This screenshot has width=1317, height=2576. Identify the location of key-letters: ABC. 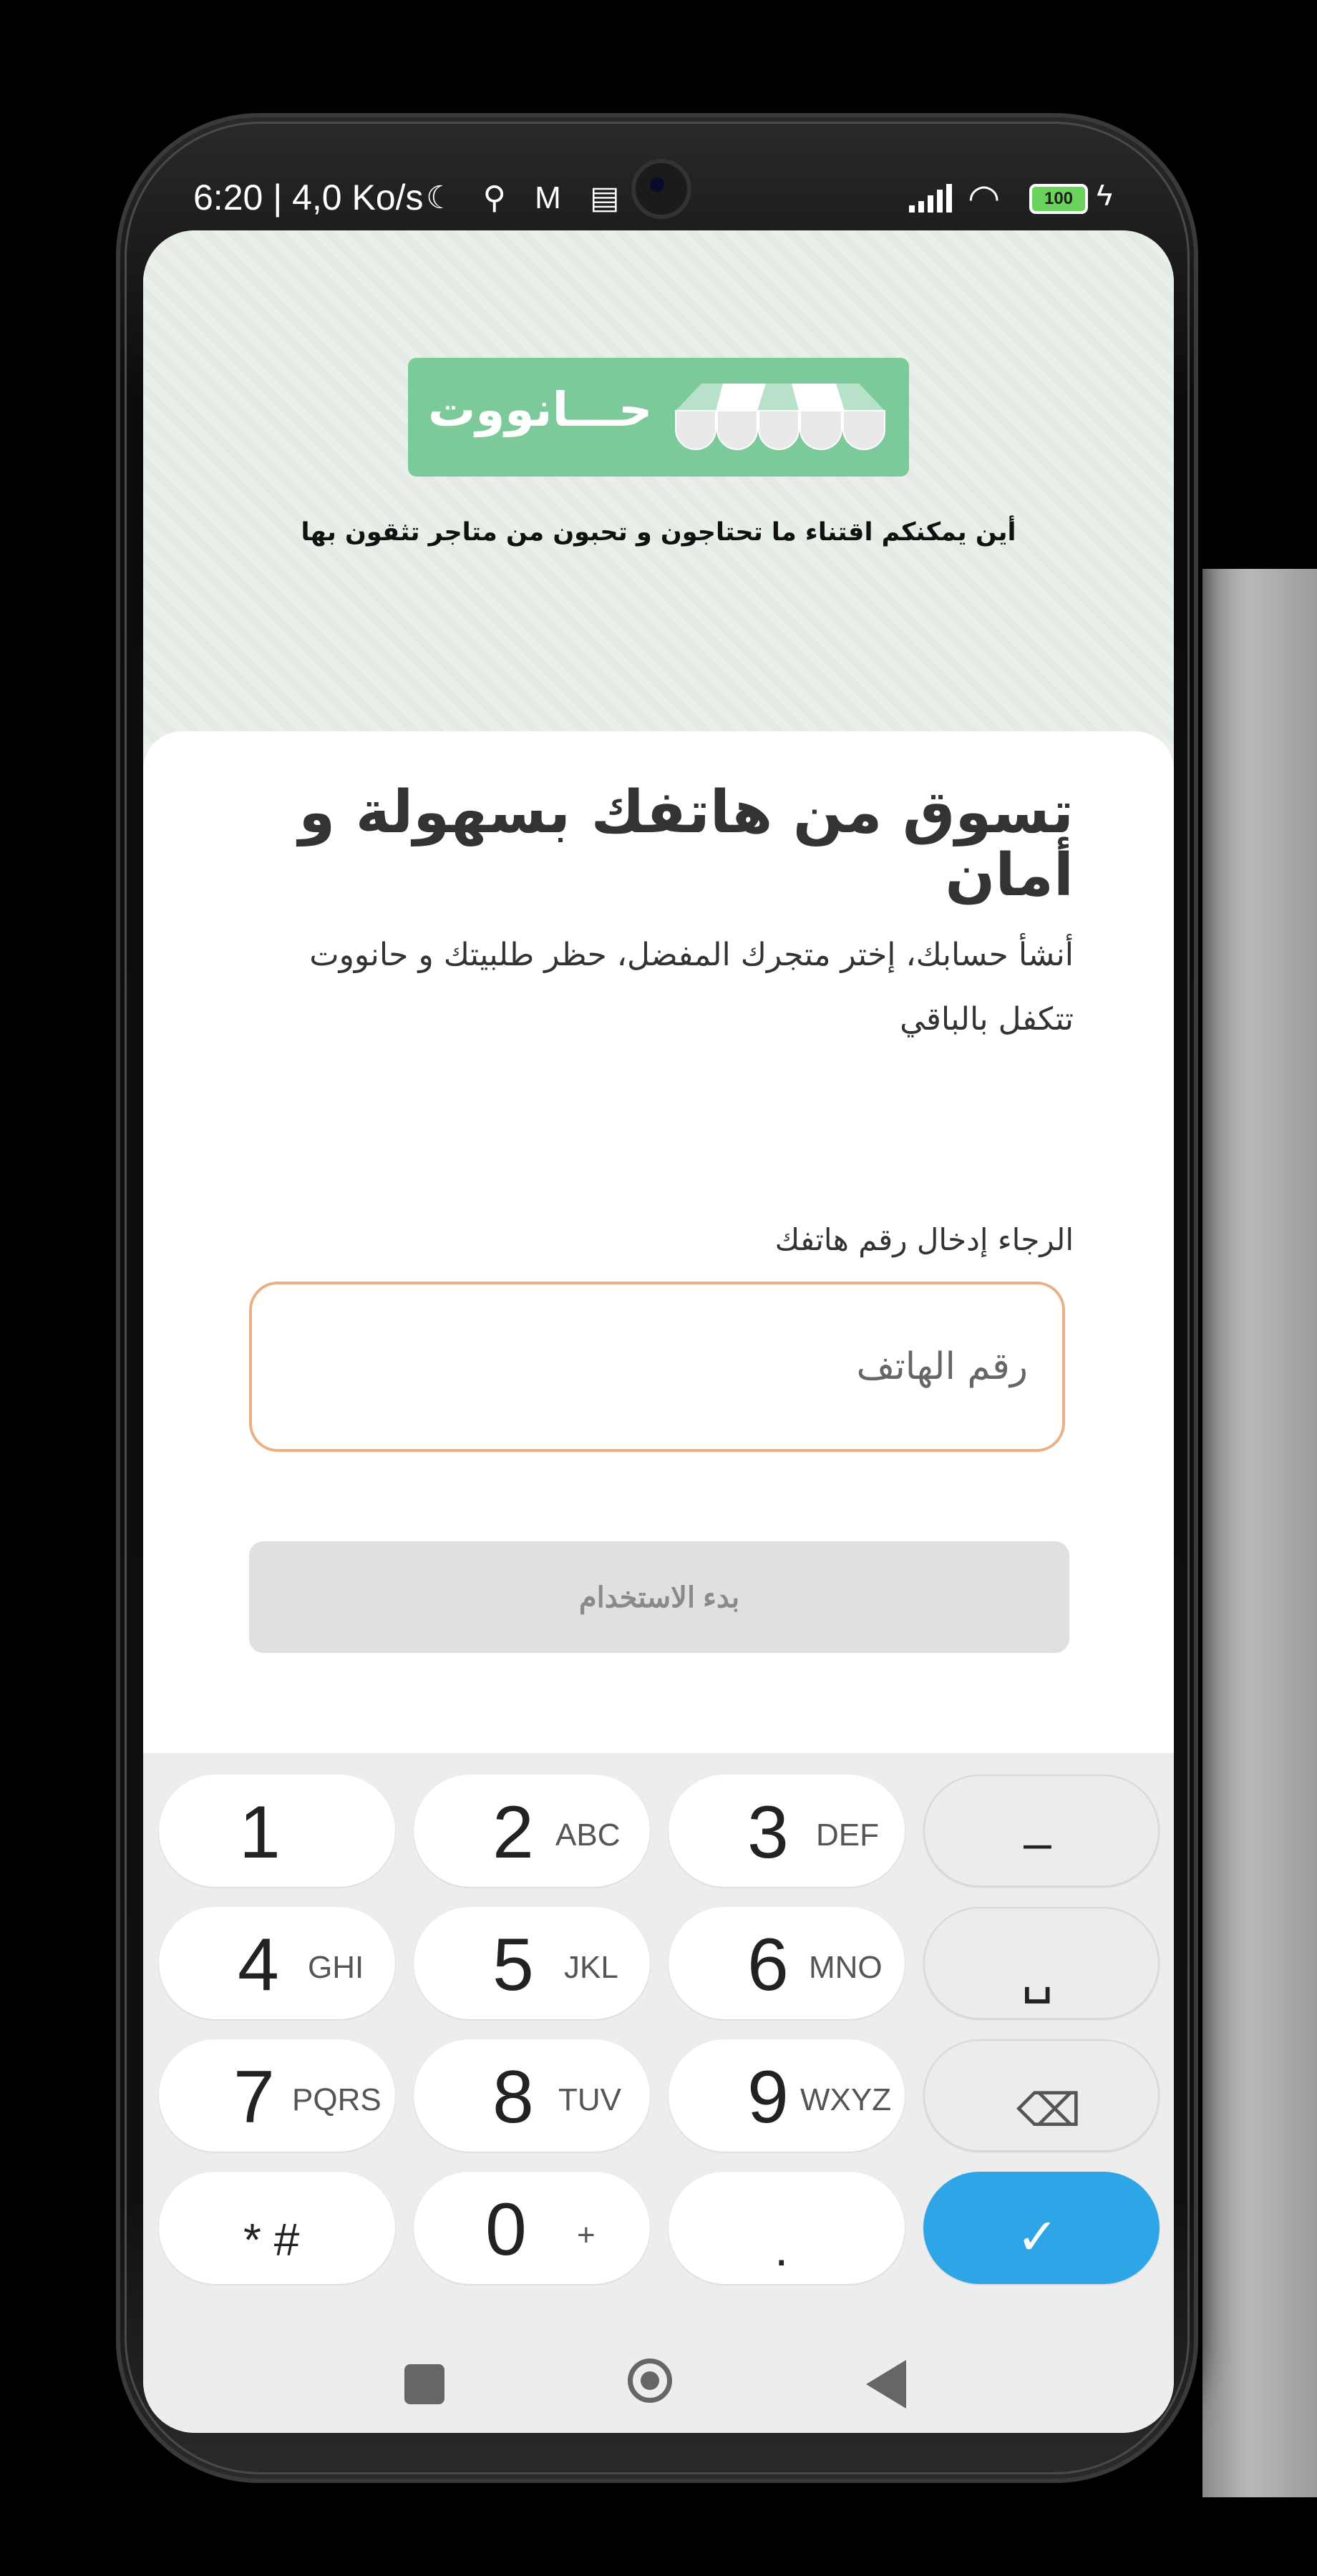
(588, 1835).